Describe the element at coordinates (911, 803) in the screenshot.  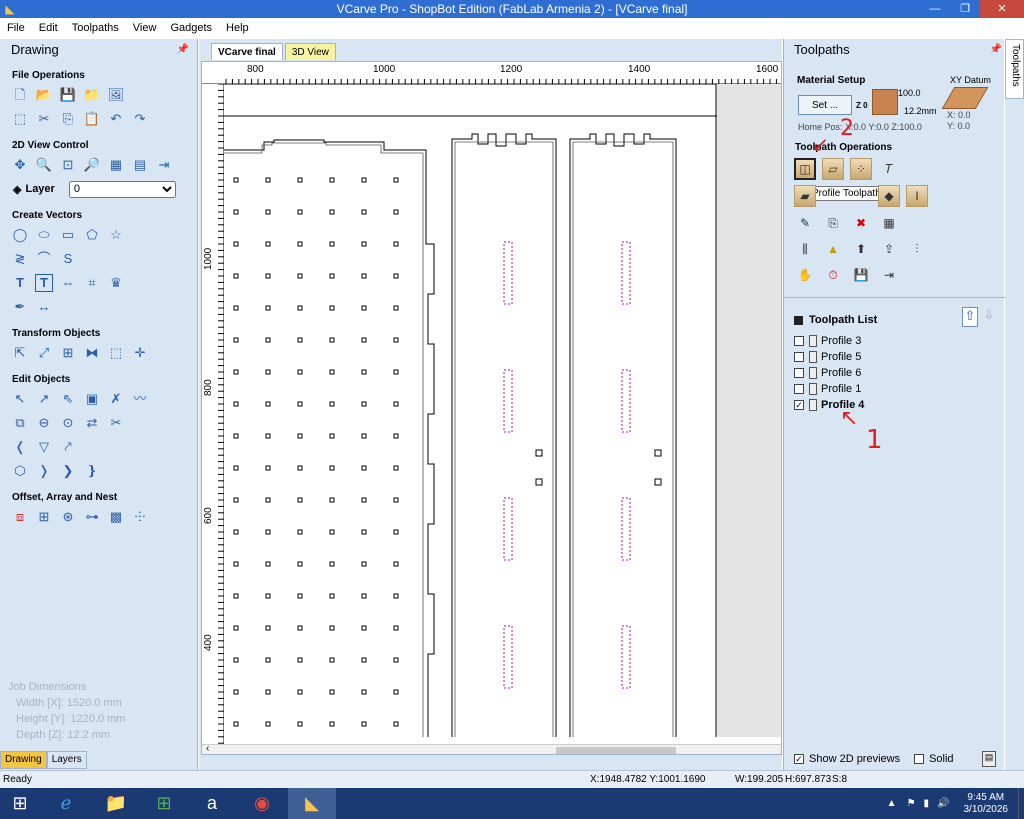
I see `tray-flag-icon: ⚑` at that location.